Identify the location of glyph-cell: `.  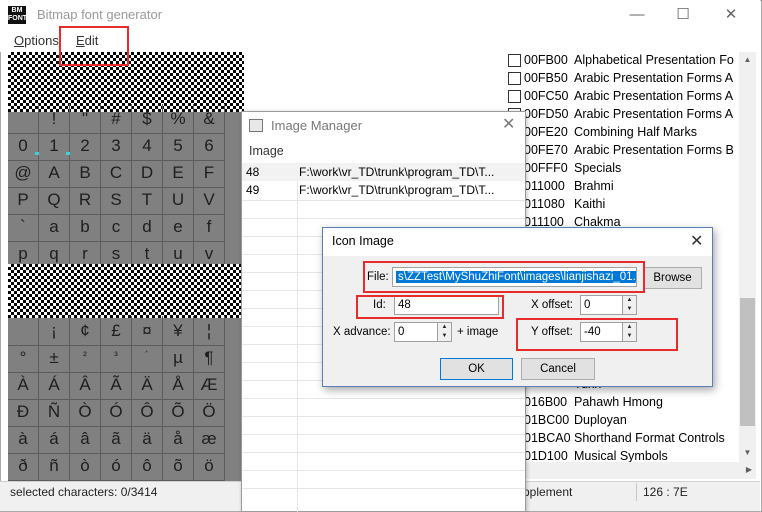
(23, 227).